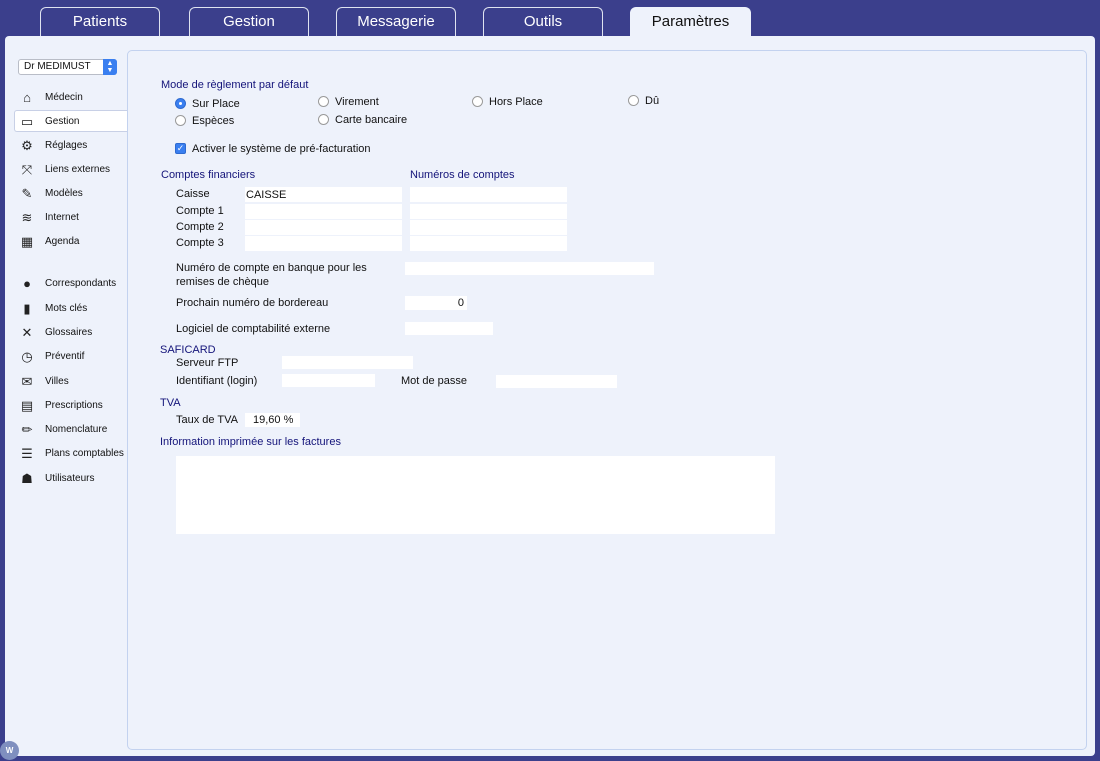 Image resolution: width=1100 pixels, height=761 pixels. Describe the element at coordinates (633, 100) in the screenshot. I see `radio-du` at that location.